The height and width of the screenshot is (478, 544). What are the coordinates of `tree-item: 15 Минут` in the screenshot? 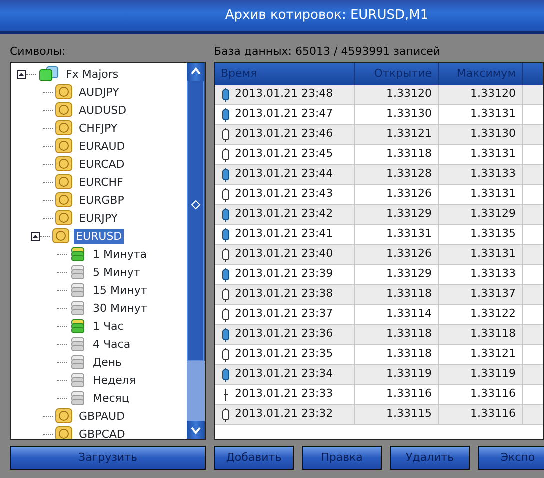 It's located at (120, 290).